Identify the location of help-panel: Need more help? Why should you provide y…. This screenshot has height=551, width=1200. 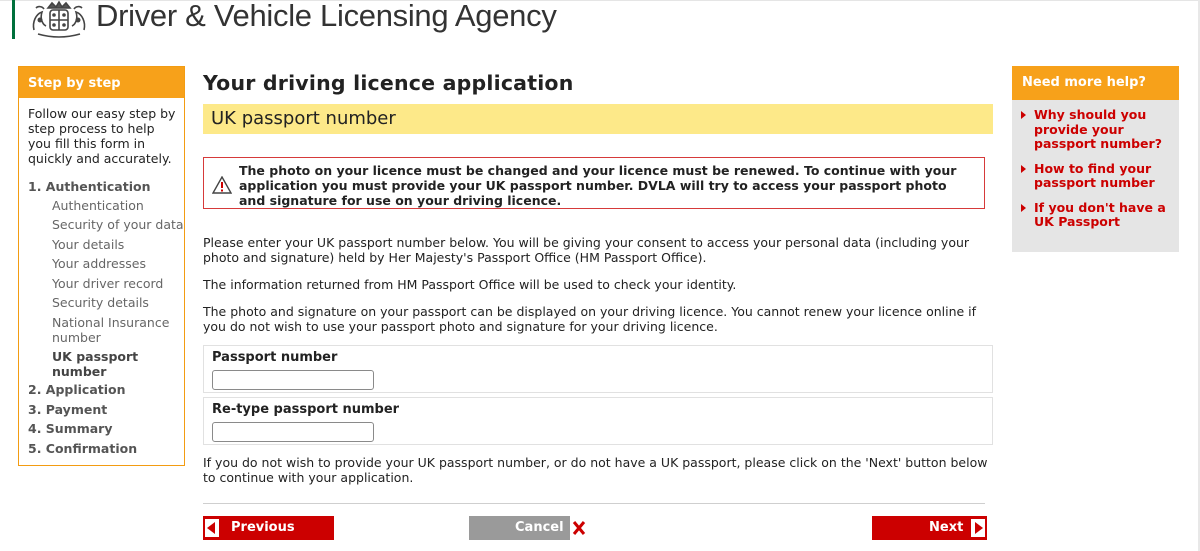
(1095, 159).